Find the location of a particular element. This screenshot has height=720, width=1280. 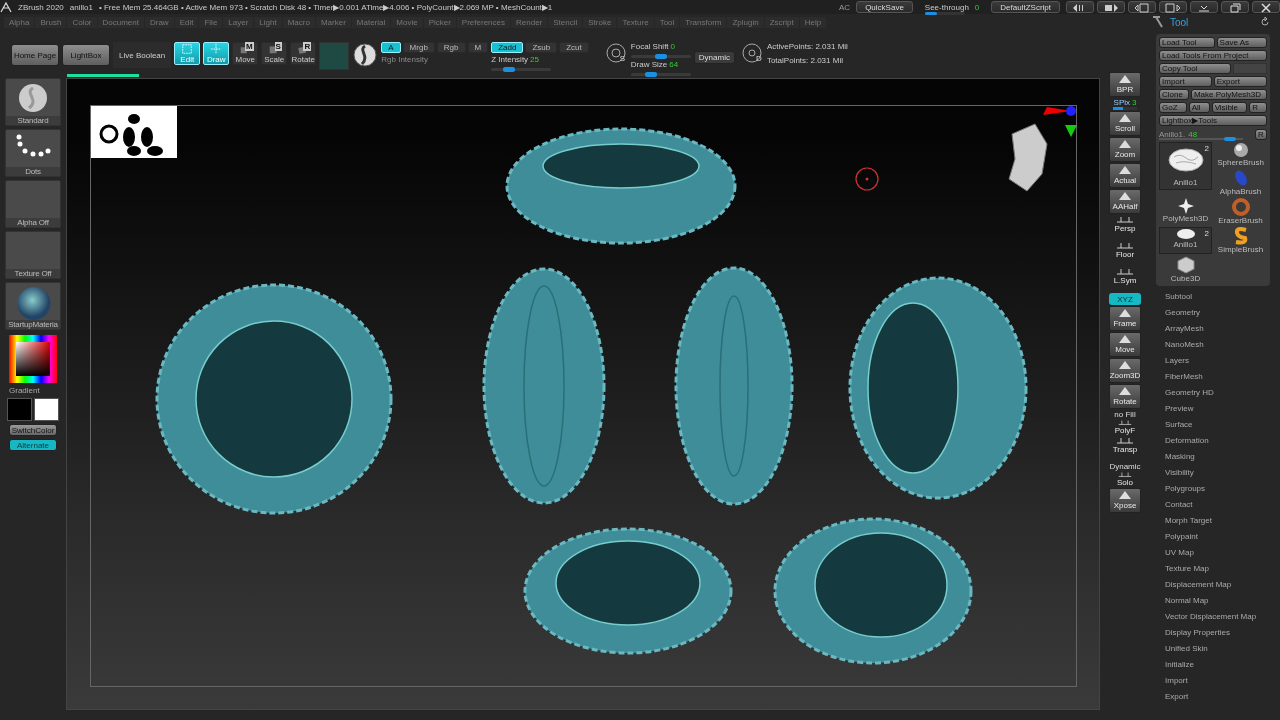

mode-toggle: Rgb is located at coordinates (451, 47).